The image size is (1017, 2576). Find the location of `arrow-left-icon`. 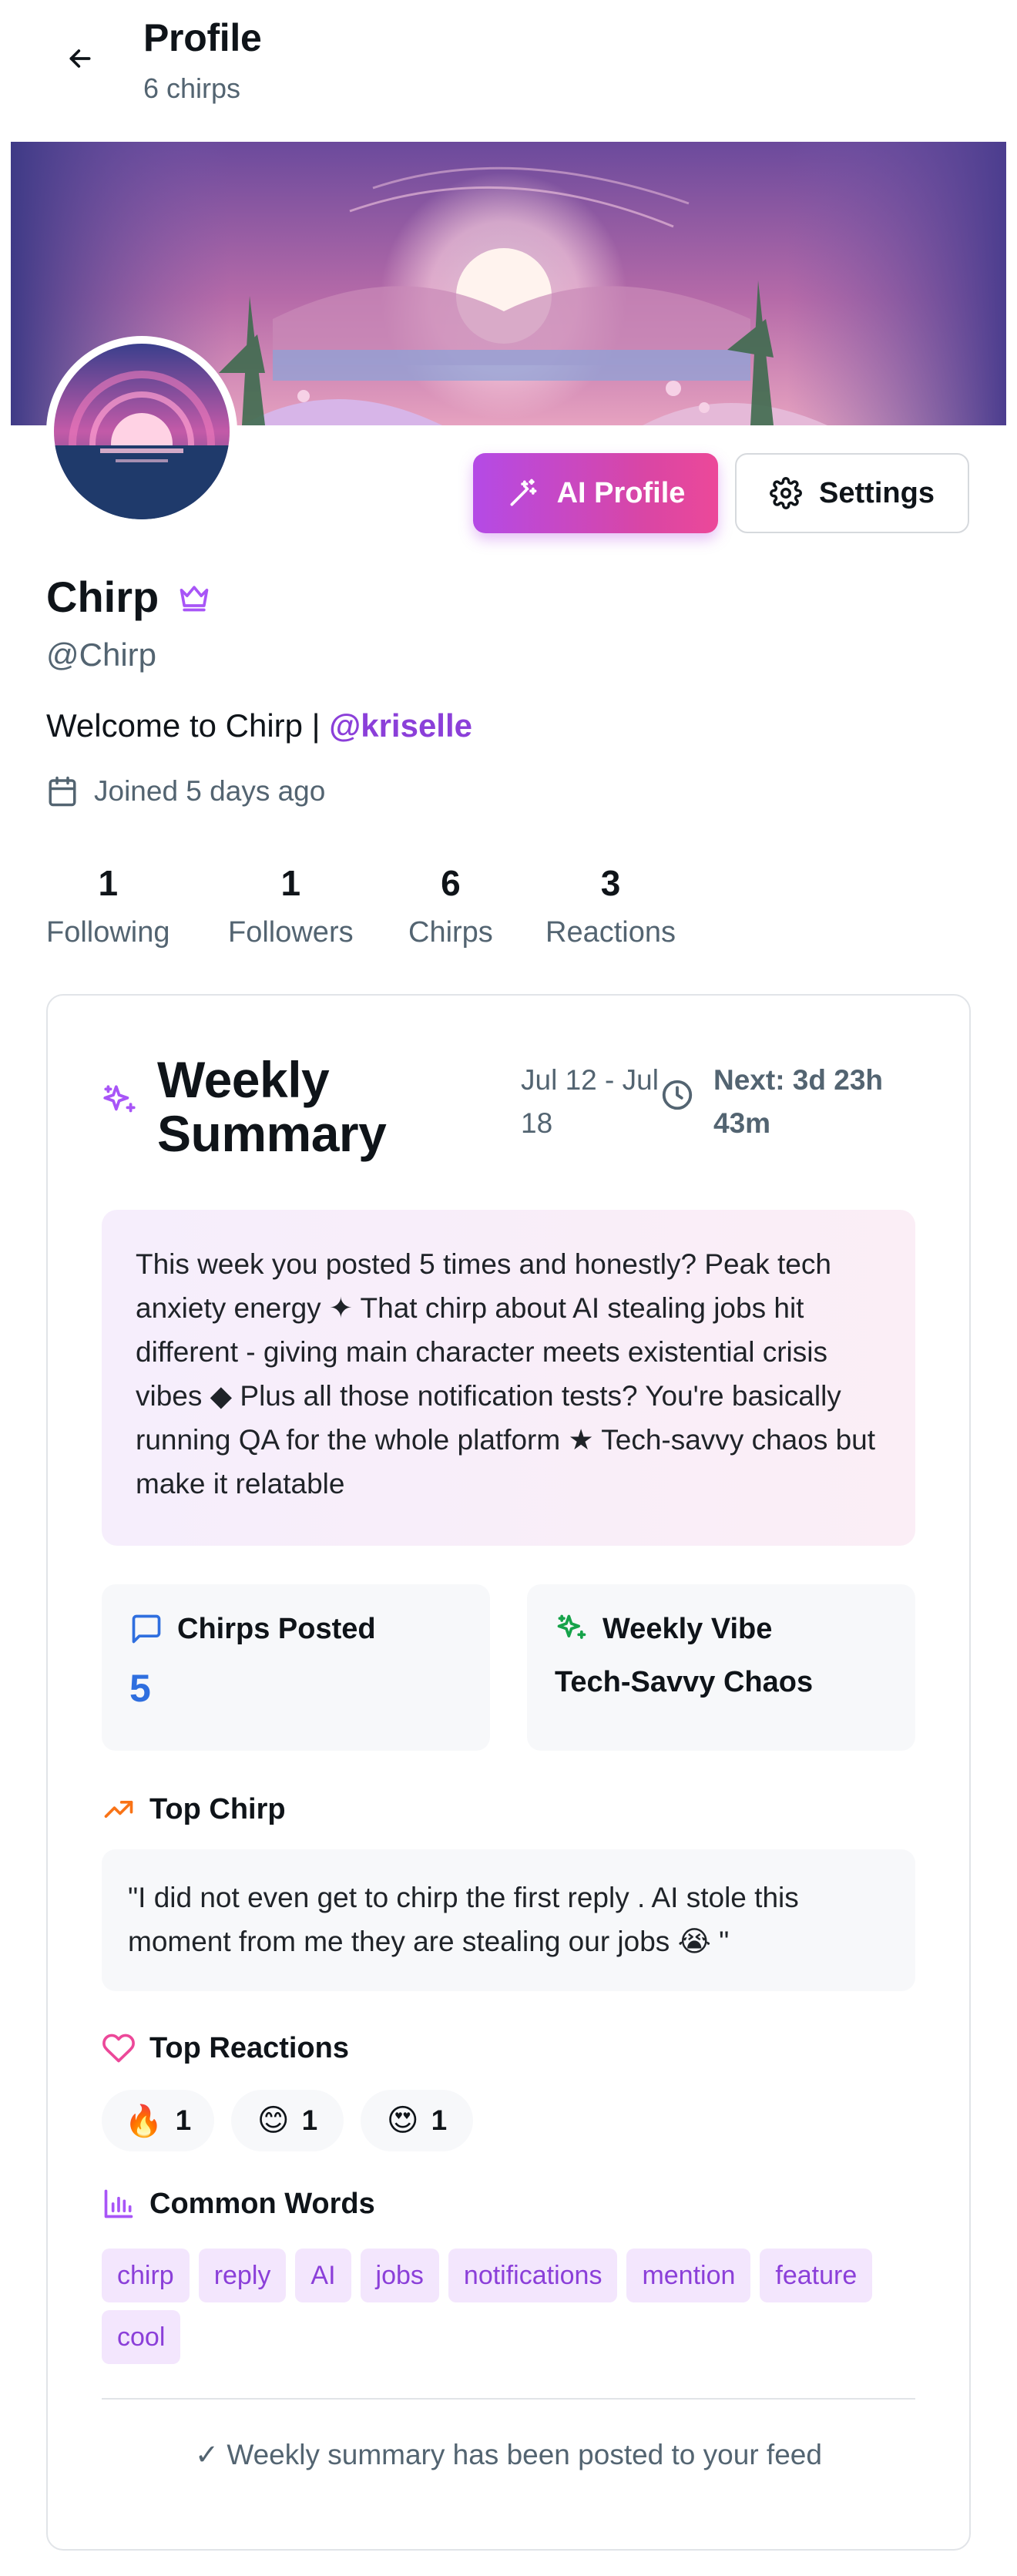

arrow-left-icon is located at coordinates (80, 58).